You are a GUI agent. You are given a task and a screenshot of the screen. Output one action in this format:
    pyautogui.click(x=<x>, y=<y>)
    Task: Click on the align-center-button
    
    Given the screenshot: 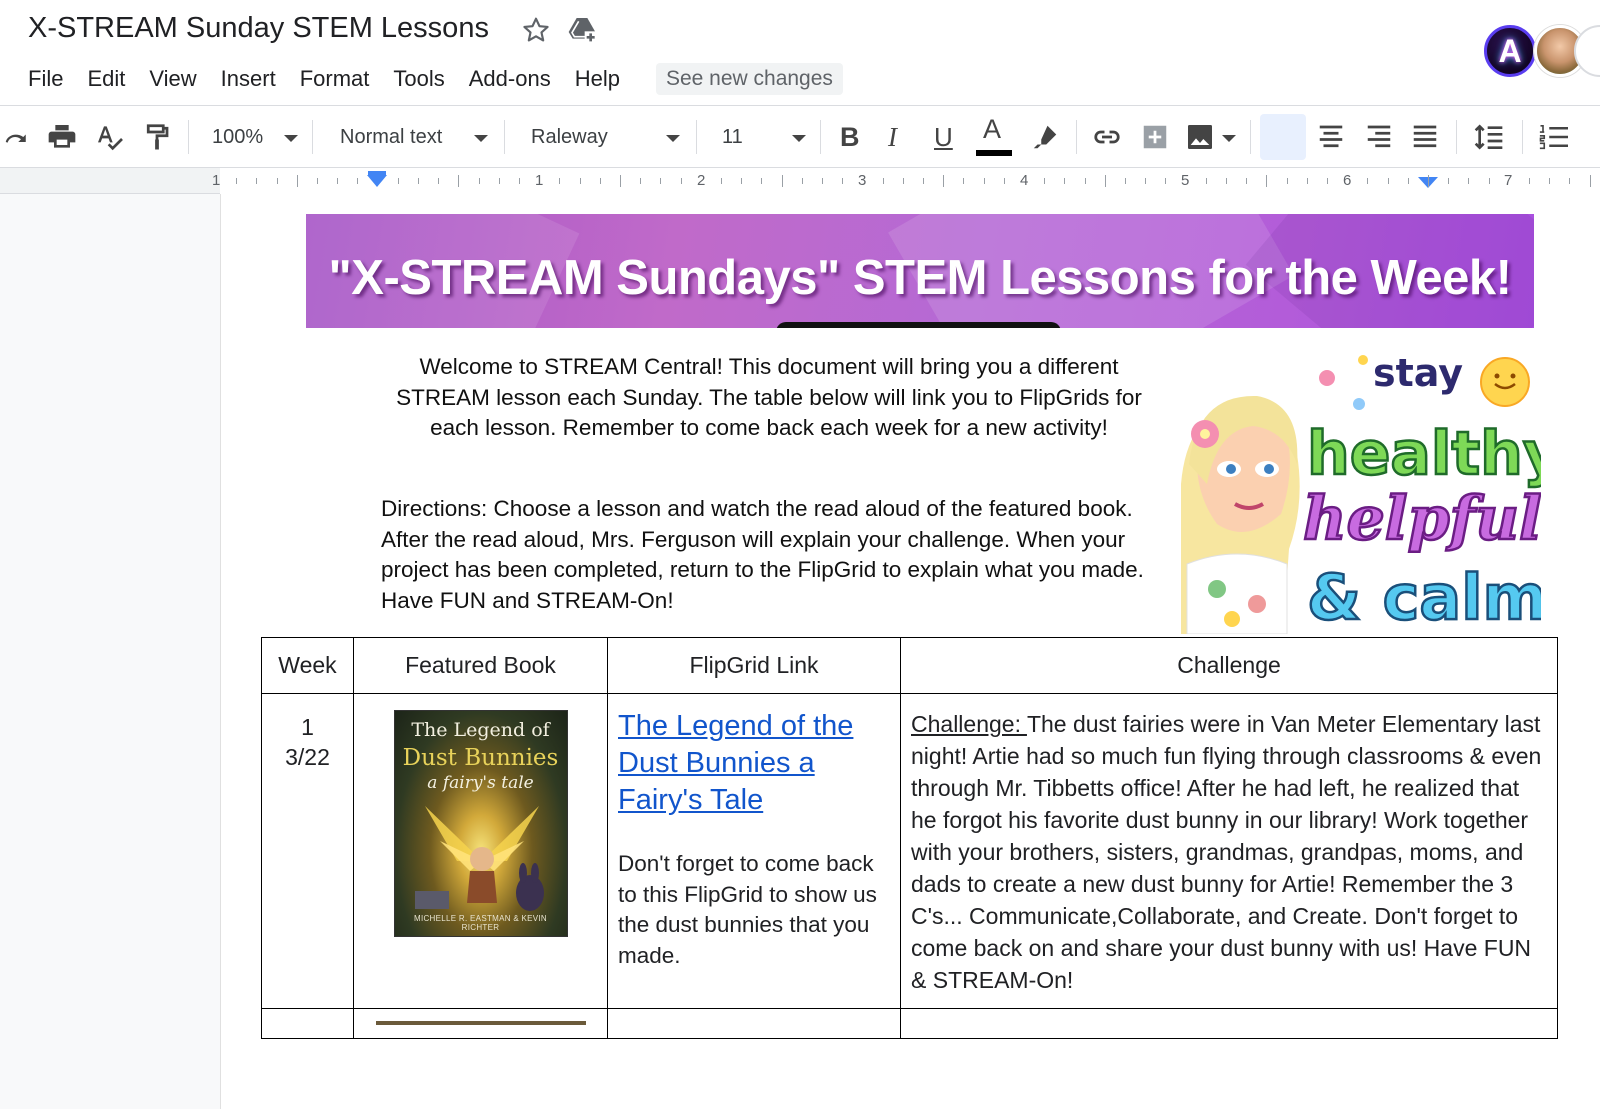 What is the action you would take?
    pyautogui.click(x=1331, y=137)
    